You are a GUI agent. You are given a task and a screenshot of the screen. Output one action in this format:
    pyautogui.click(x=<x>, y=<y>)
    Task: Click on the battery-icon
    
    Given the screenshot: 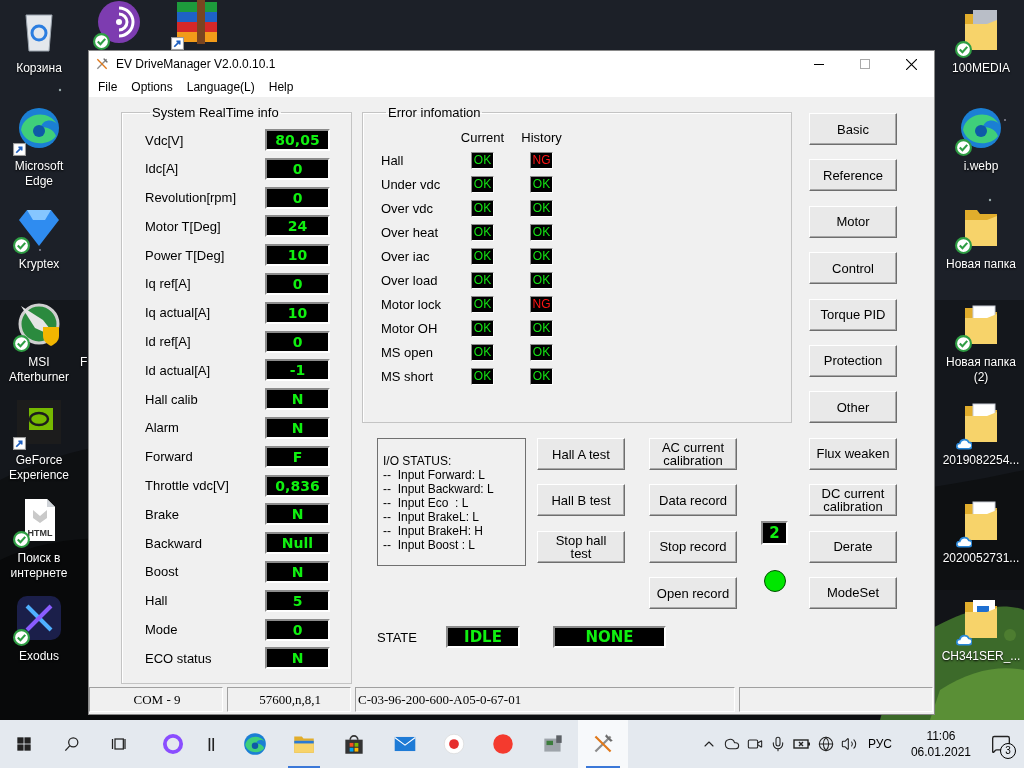 What is the action you would take?
    pyautogui.click(x=801, y=744)
    